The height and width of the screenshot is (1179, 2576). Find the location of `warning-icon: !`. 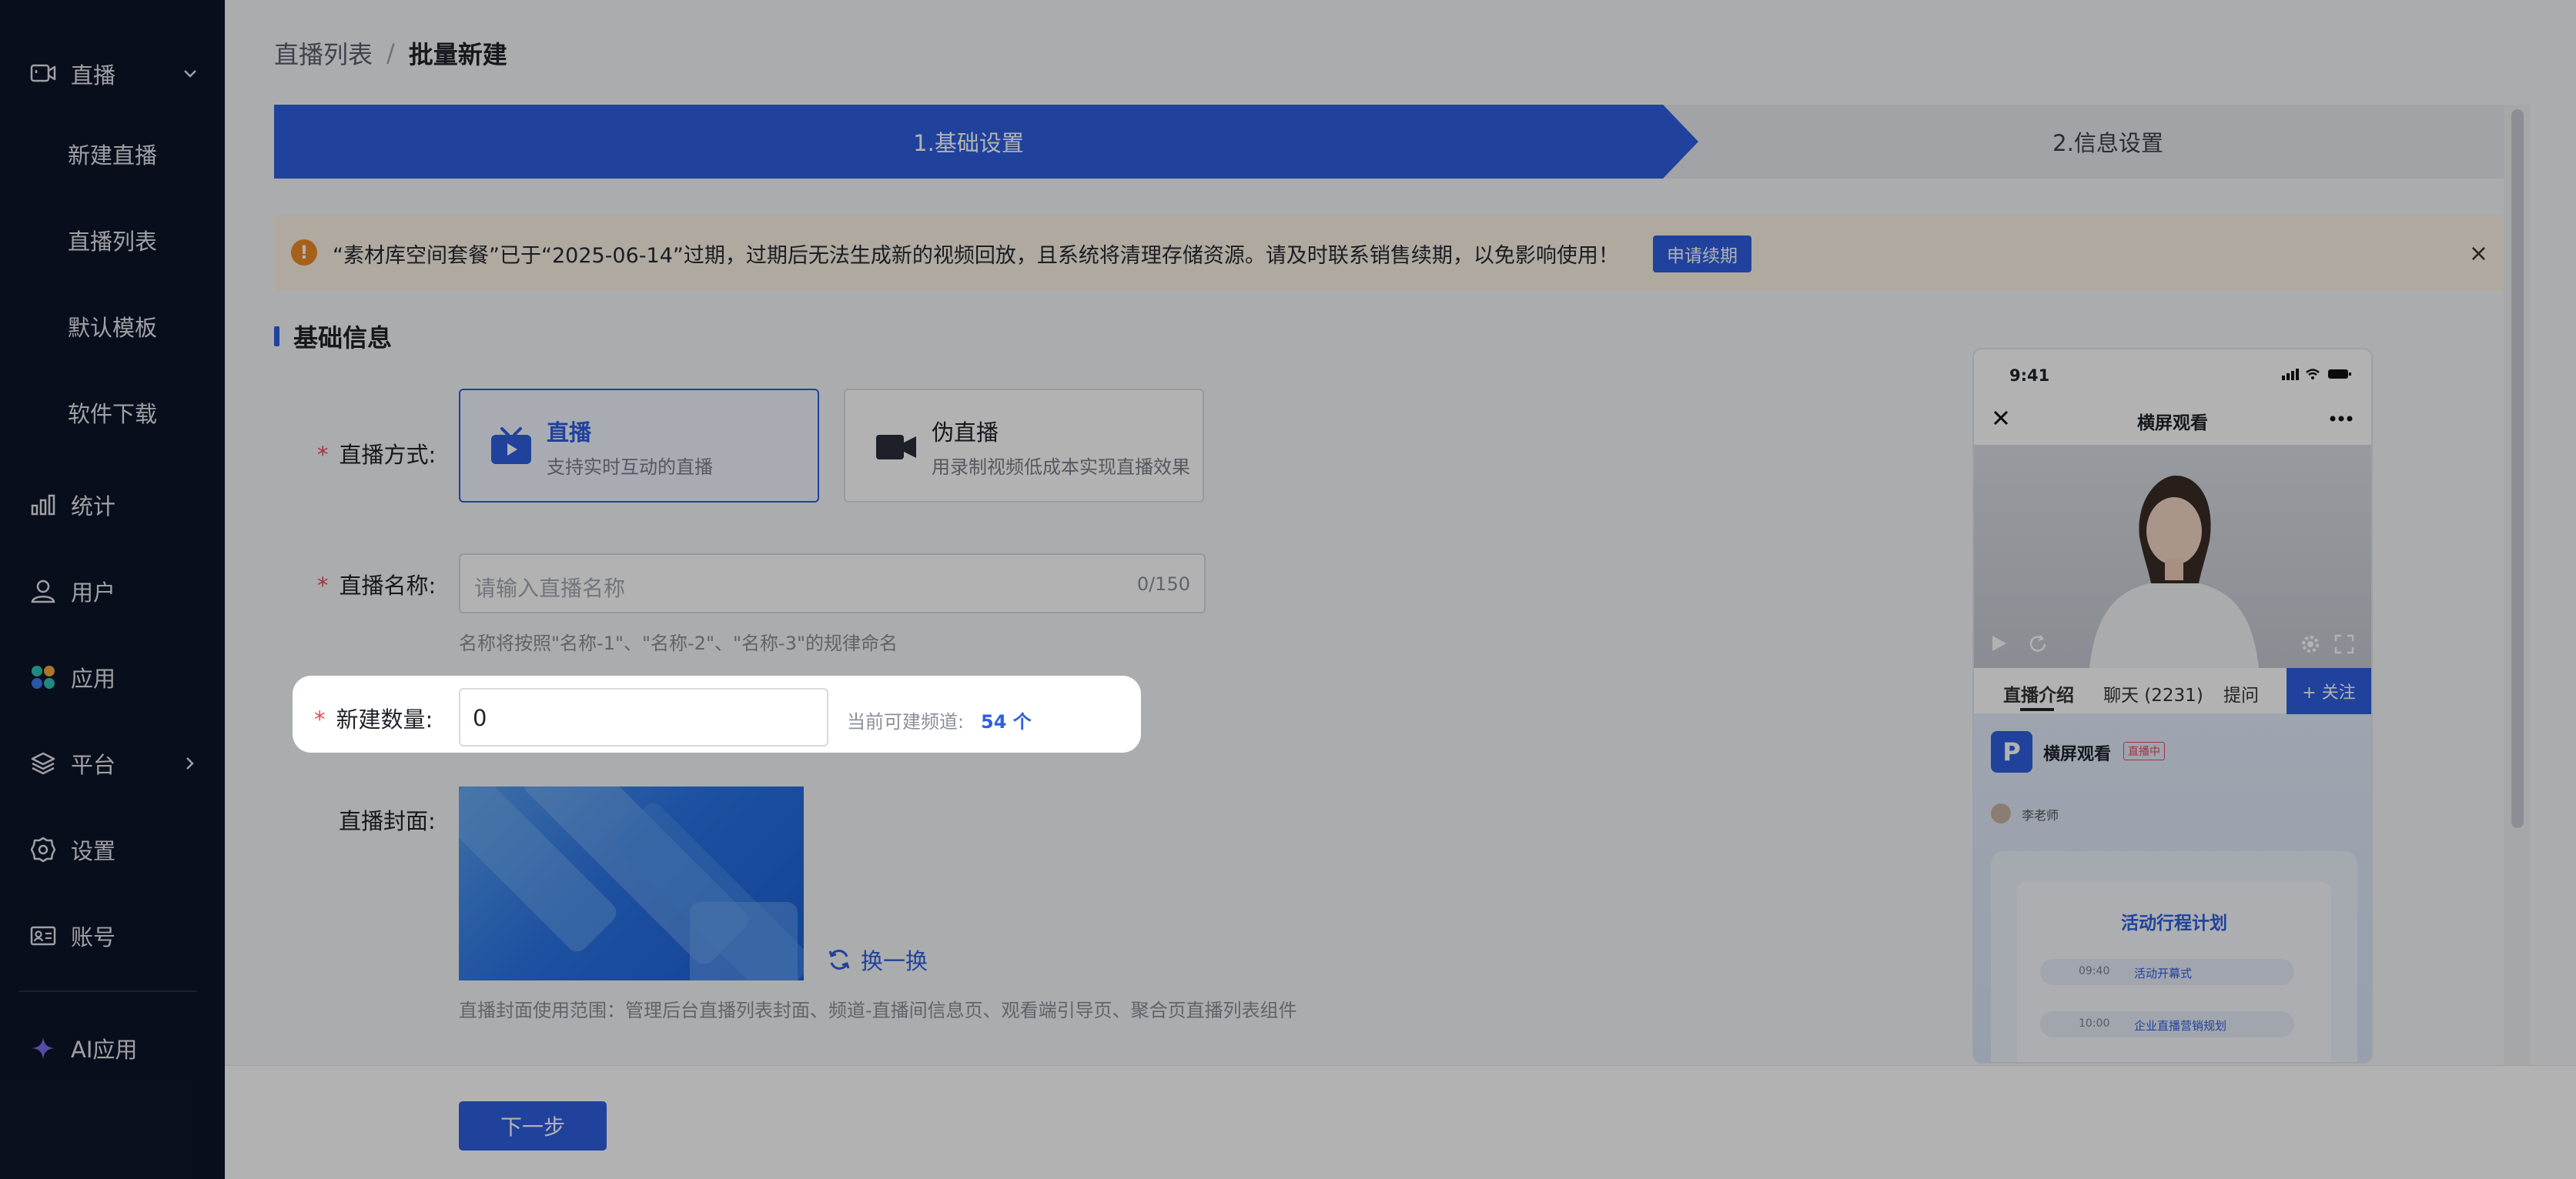

warning-icon: ! is located at coordinates (304, 253).